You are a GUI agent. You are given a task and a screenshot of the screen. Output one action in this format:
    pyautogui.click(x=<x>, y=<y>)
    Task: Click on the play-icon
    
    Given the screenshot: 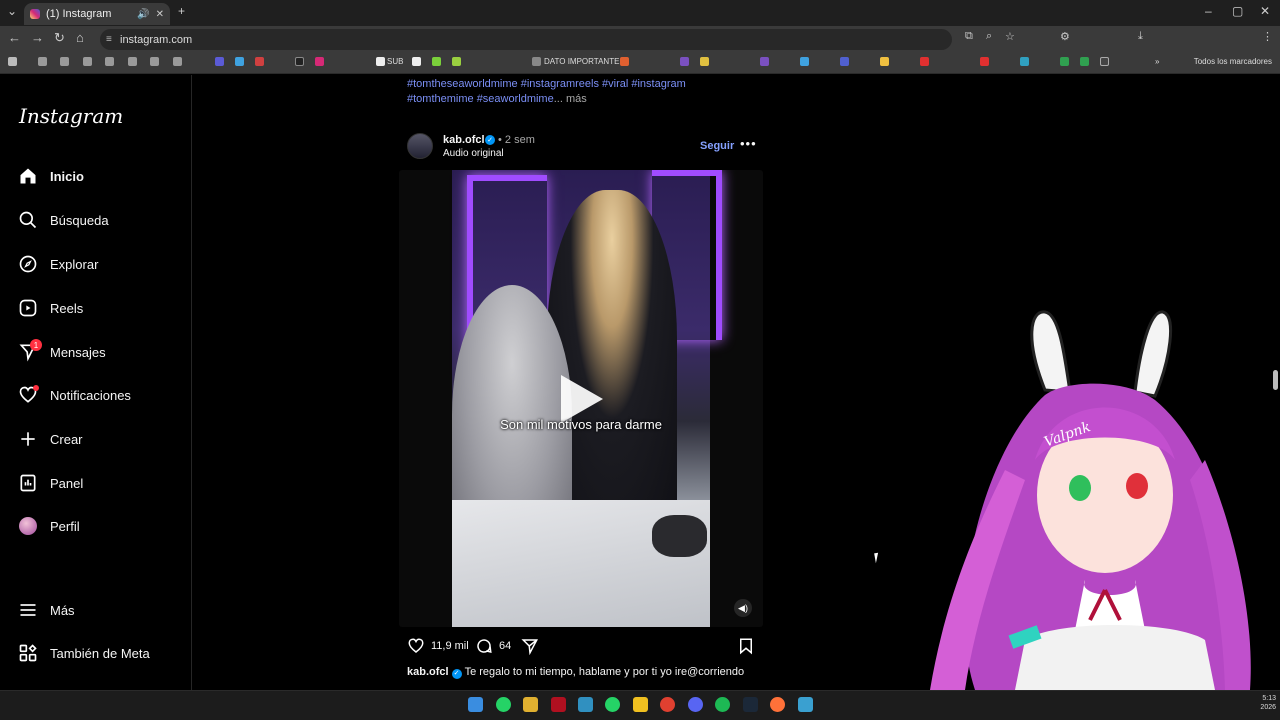 What is the action you would take?
    pyautogui.click(x=582, y=399)
    